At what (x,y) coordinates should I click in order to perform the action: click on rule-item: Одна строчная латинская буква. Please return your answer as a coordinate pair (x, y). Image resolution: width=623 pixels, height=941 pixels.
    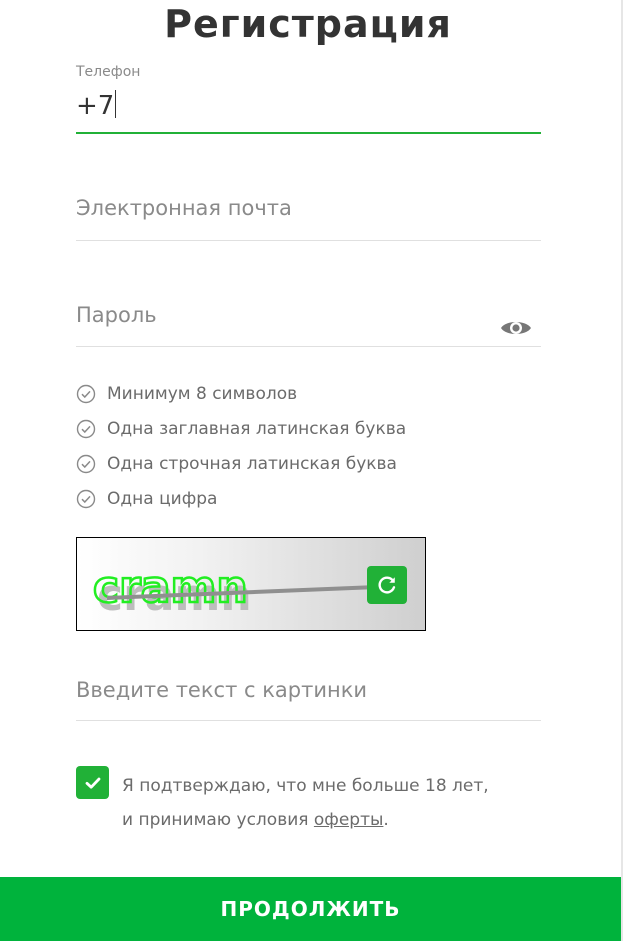
    Looking at the image, I should click on (241, 463).